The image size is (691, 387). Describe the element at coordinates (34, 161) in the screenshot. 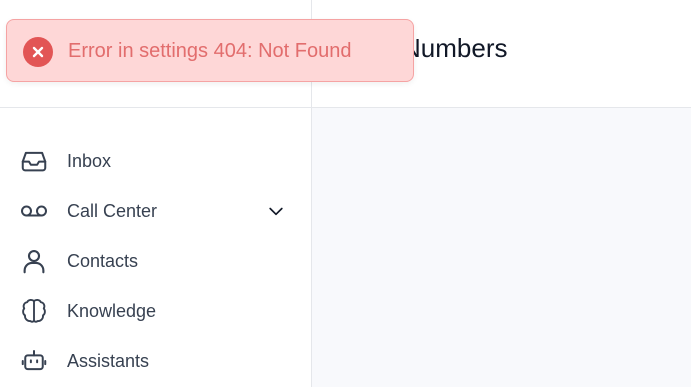

I see `inbox-icon` at that location.